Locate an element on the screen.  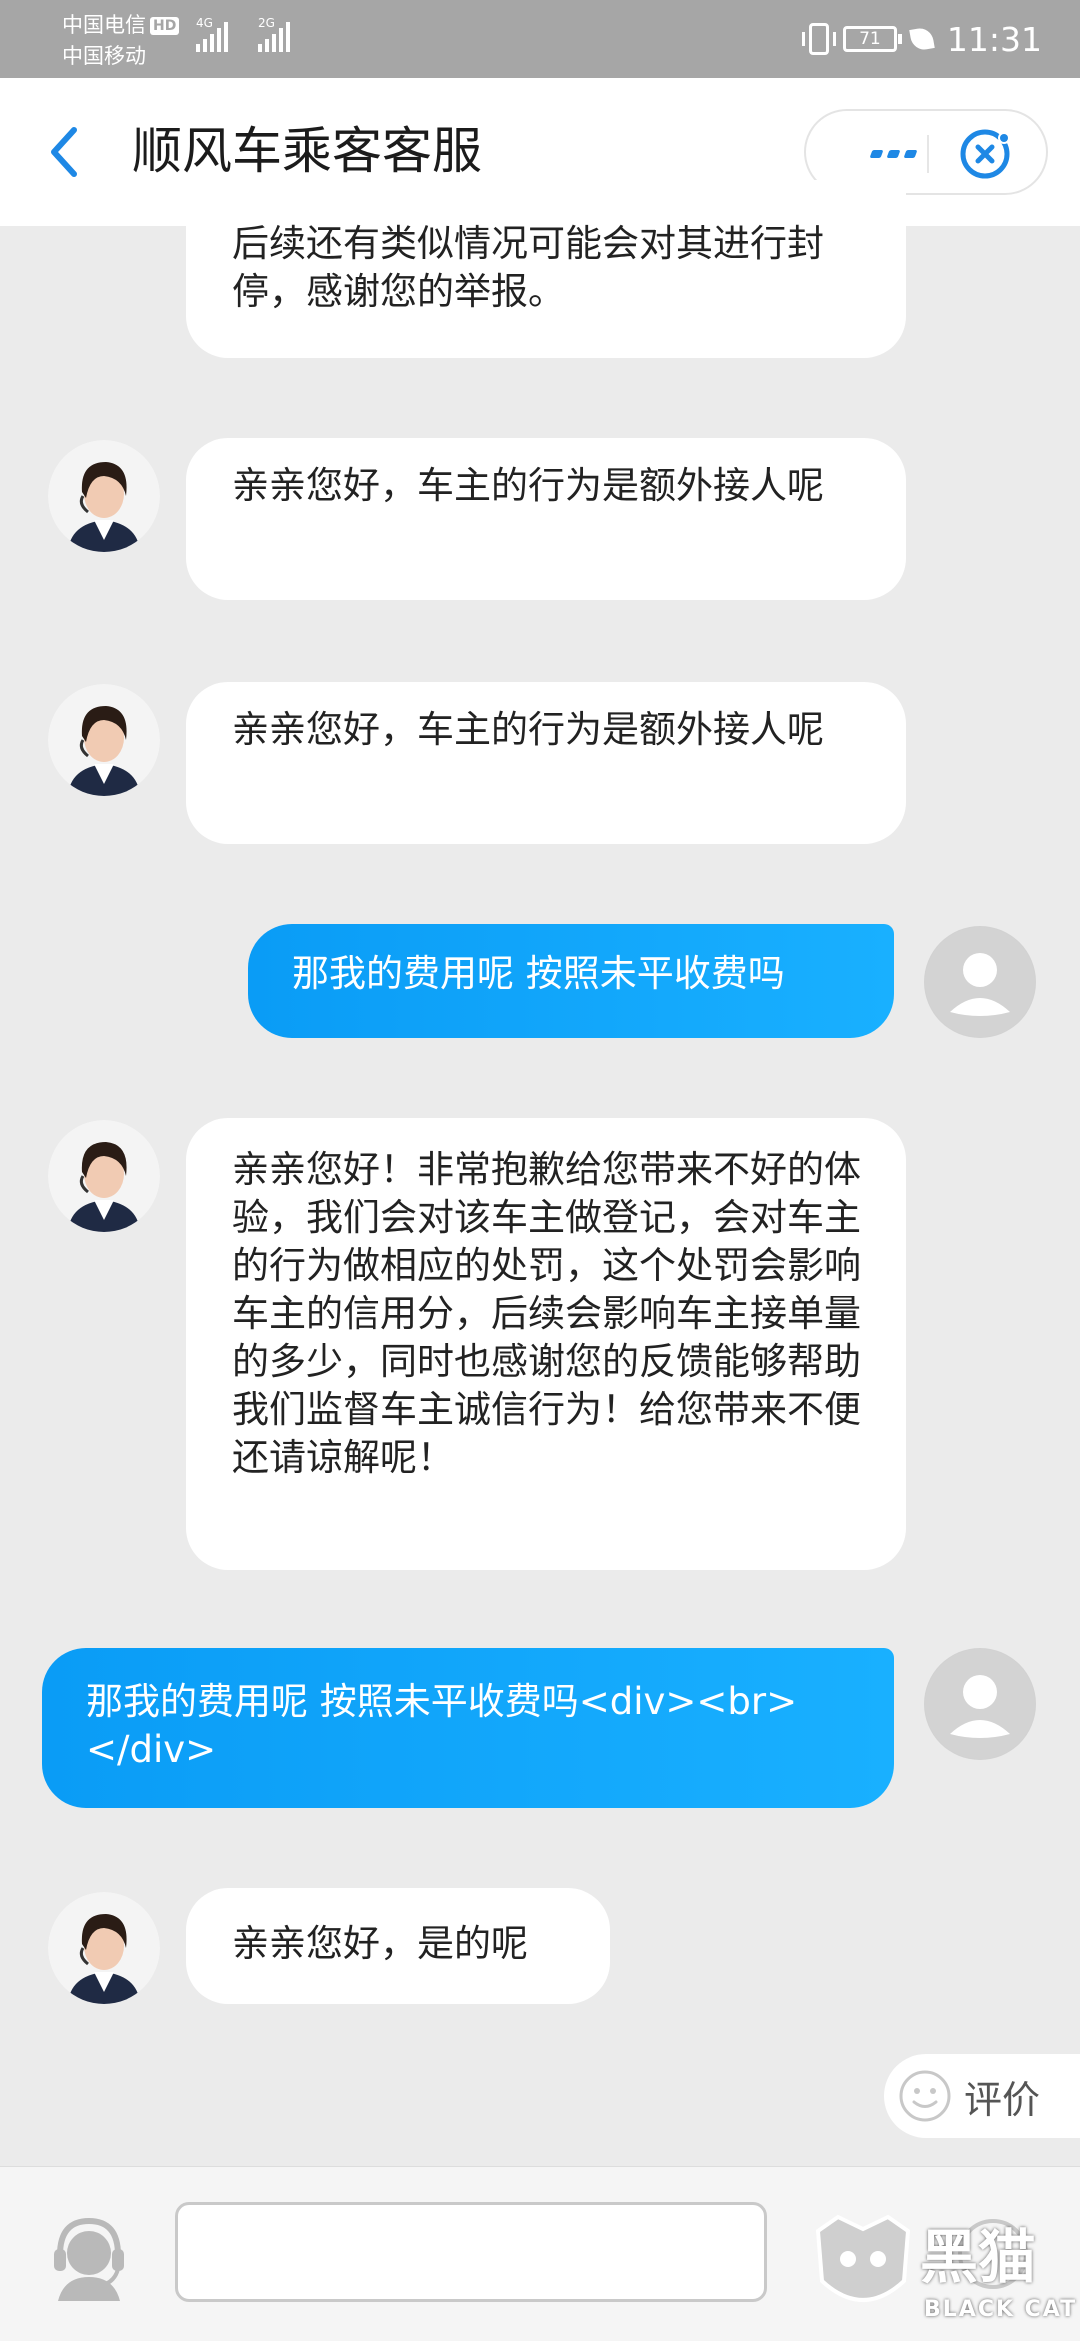
watermark-text: 黑猫 is located at coordinates (978, 2257).